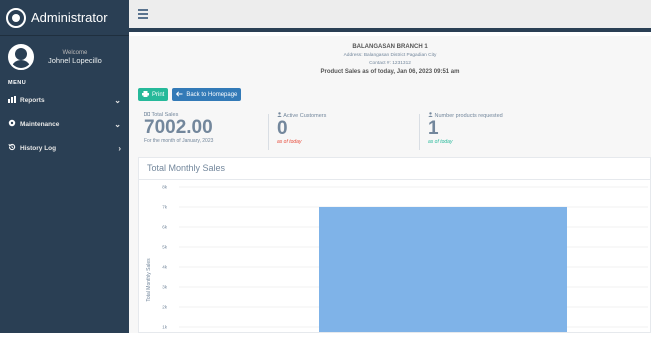 The width and height of the screenshot is (651, 337). Describe the element at coordinates (17, 83) in the screenshot. I see `menu-label: MENU` at that location.